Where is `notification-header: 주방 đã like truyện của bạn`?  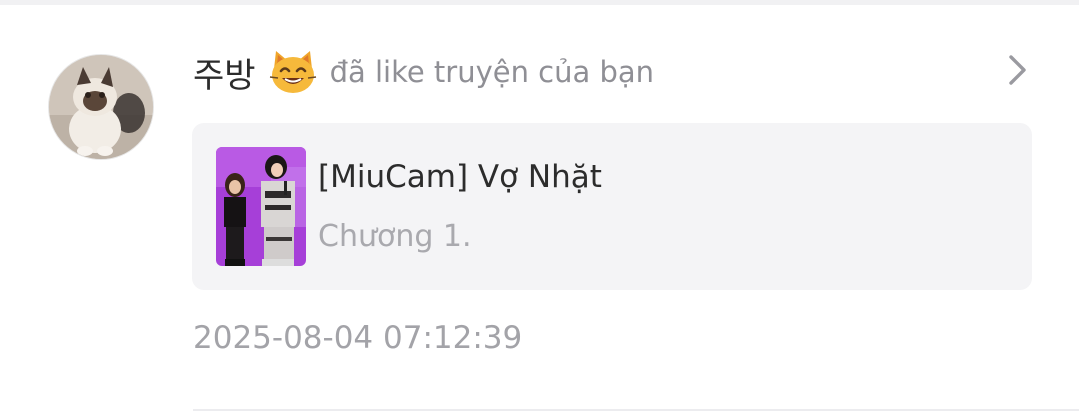
notification-header: 주방 đã like truyện của bạn is located at coordinates (423, 72).